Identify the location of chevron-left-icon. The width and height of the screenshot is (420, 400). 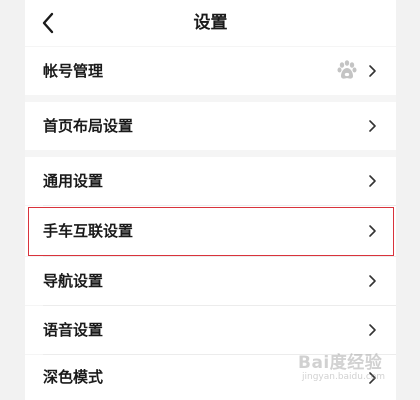
(48, 23).